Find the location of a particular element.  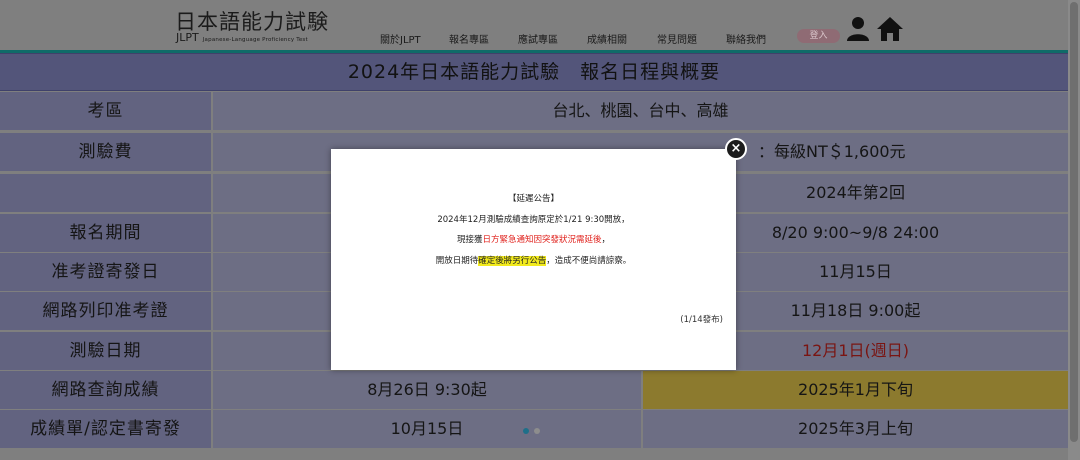

modal-line-2: 現接獲日方緊急通知因突發狀況需延後， is located at coordinates (533, 240).